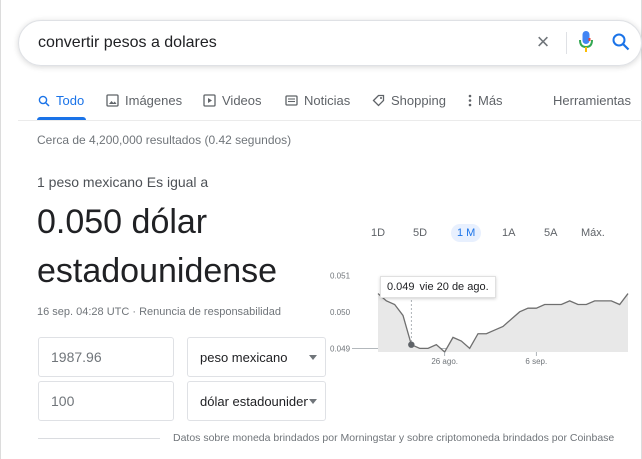 This screenshot has height=459, width=642. I want to click on y-tick-label: 0.049, so click(340, 348).